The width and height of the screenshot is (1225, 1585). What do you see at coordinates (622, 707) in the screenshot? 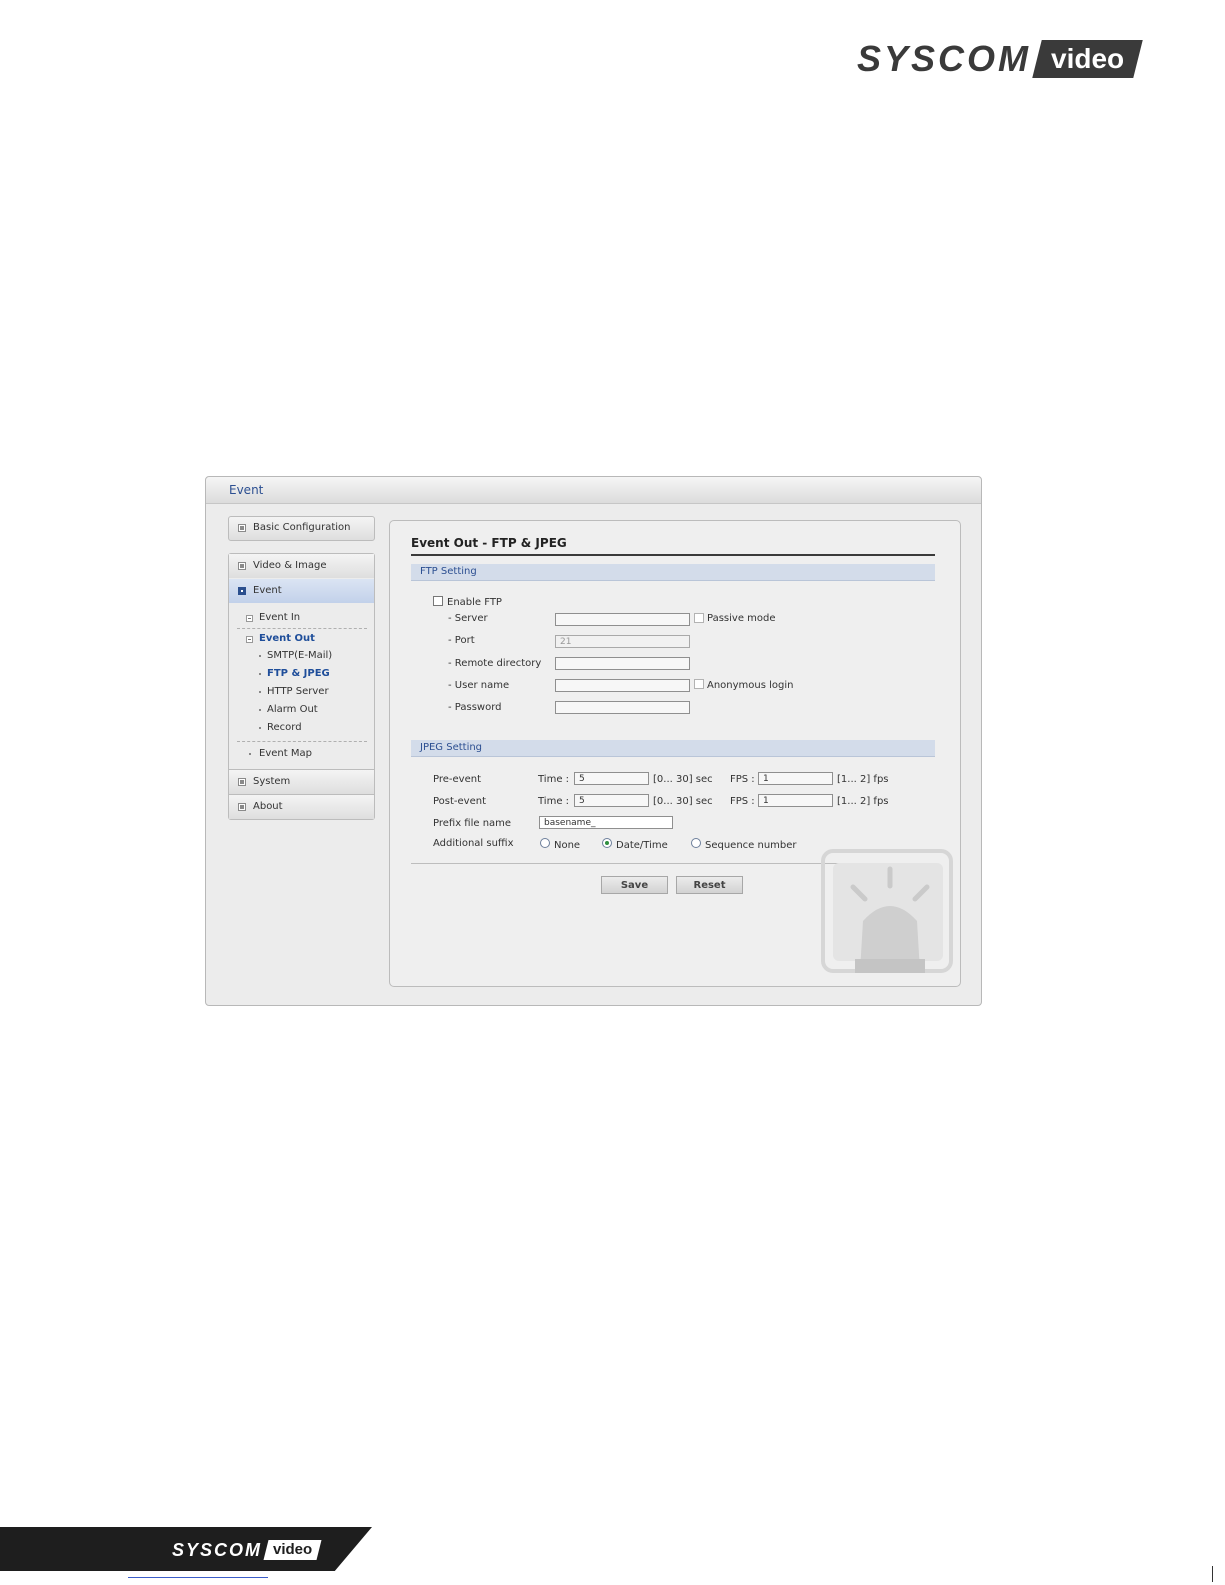
I see `password-input` at bounding box center [622, 707].